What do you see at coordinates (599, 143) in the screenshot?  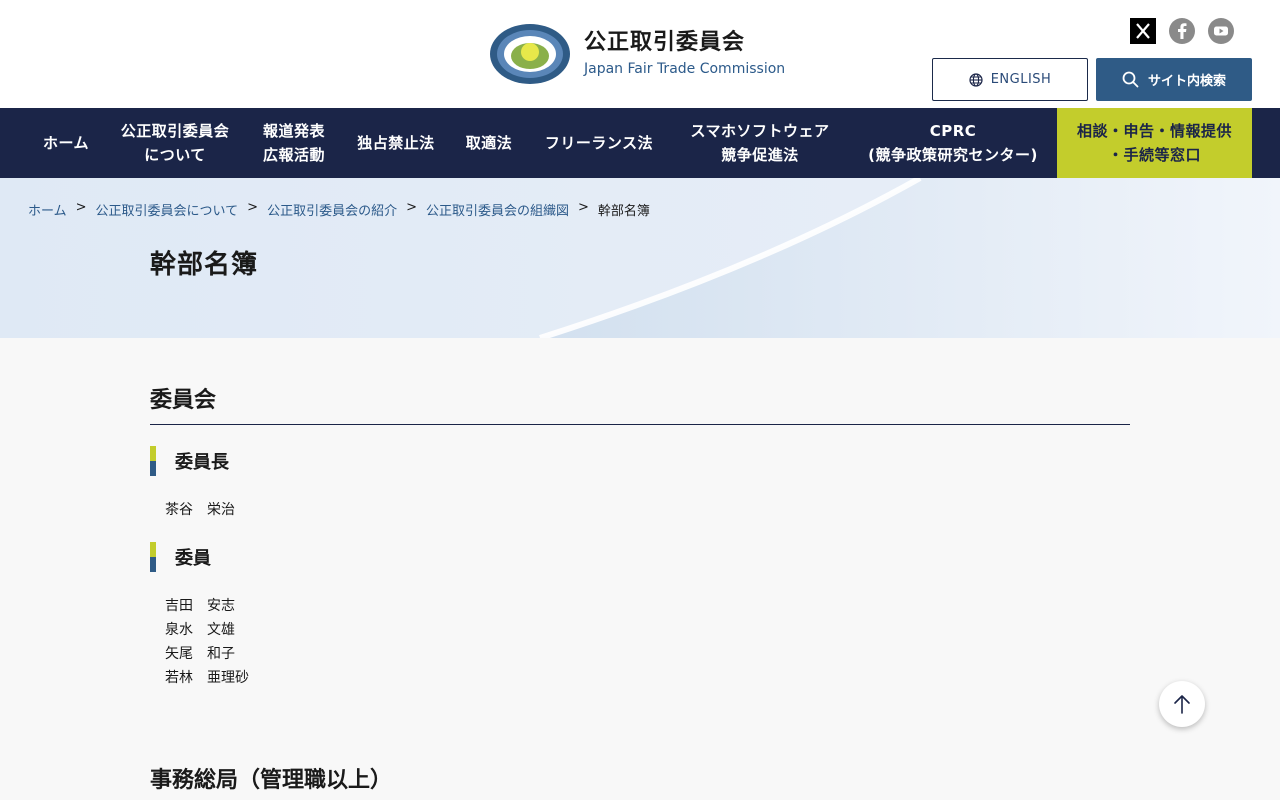 I see `nav-item-freelance: フリーランス法` at bounding box center [599, 143].